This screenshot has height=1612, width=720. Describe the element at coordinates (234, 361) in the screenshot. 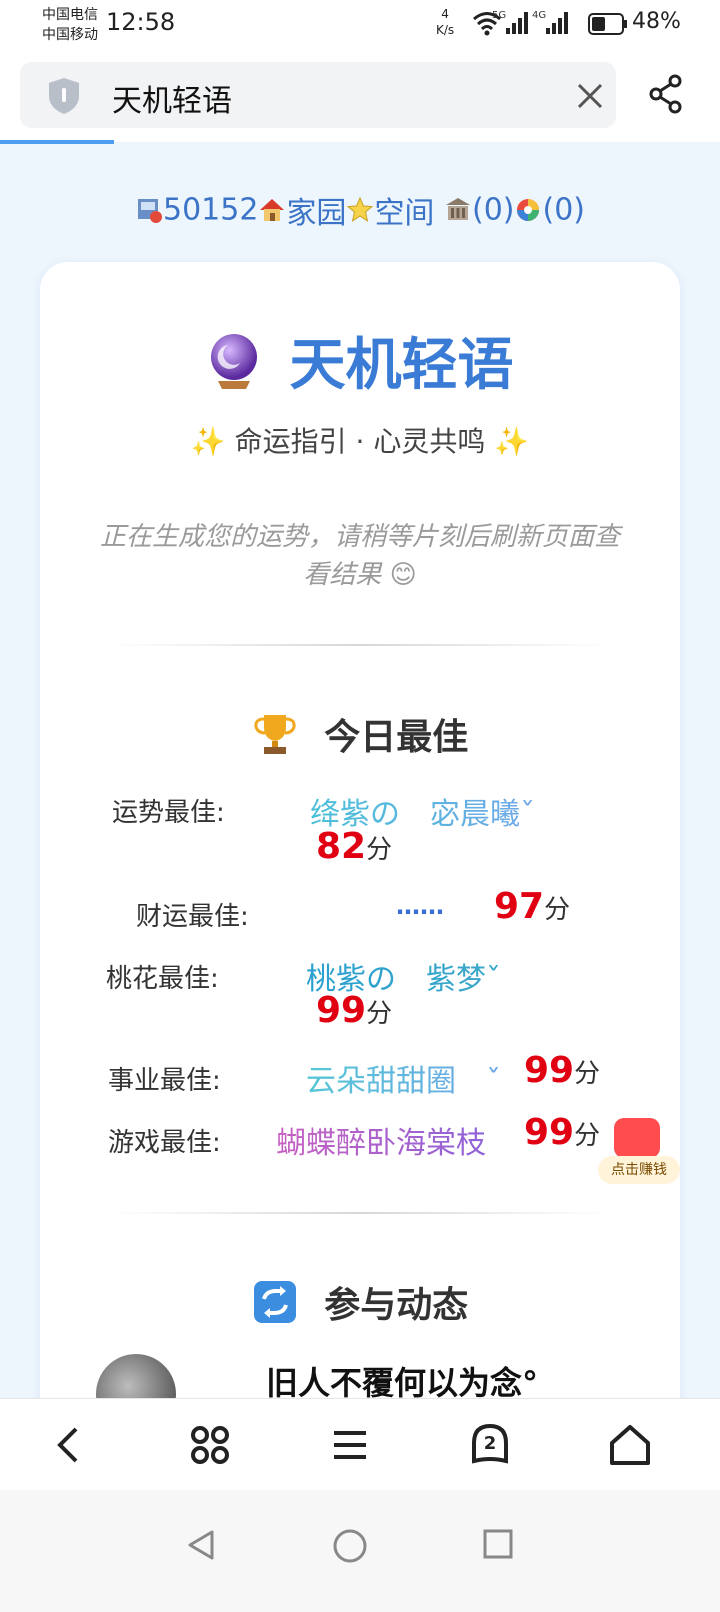

I see `crystal-ball-icon` at that location.